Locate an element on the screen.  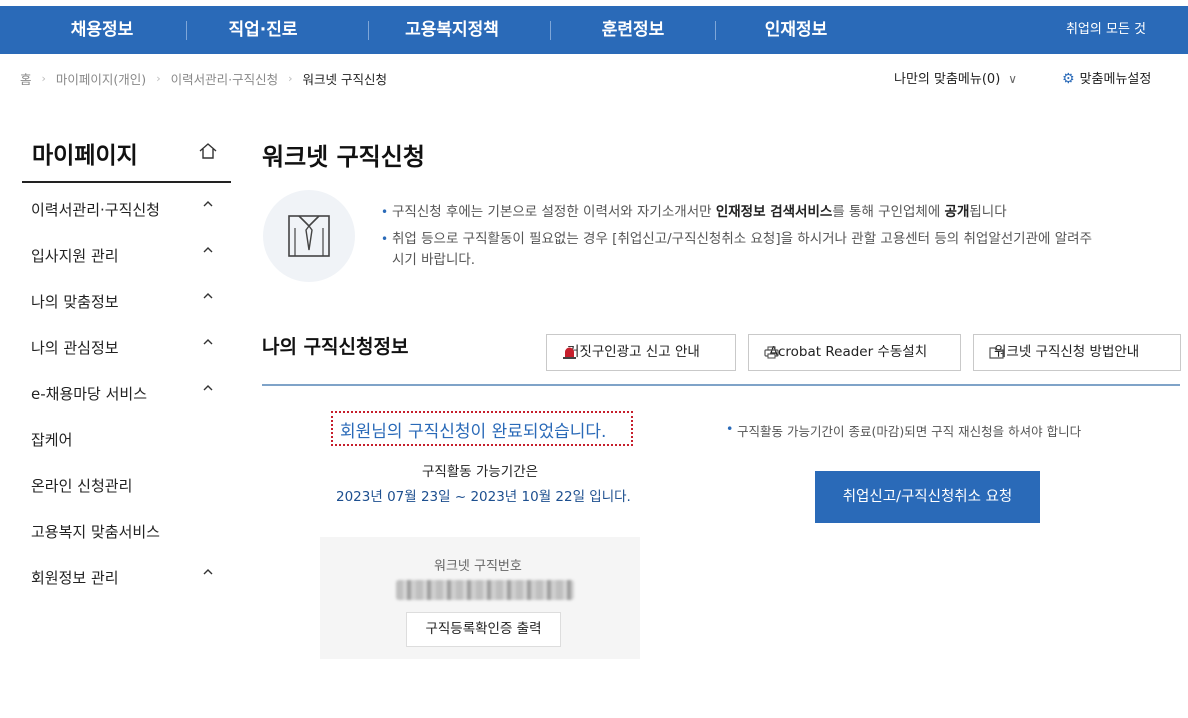
section-divider is located at coordinates (721, 385).